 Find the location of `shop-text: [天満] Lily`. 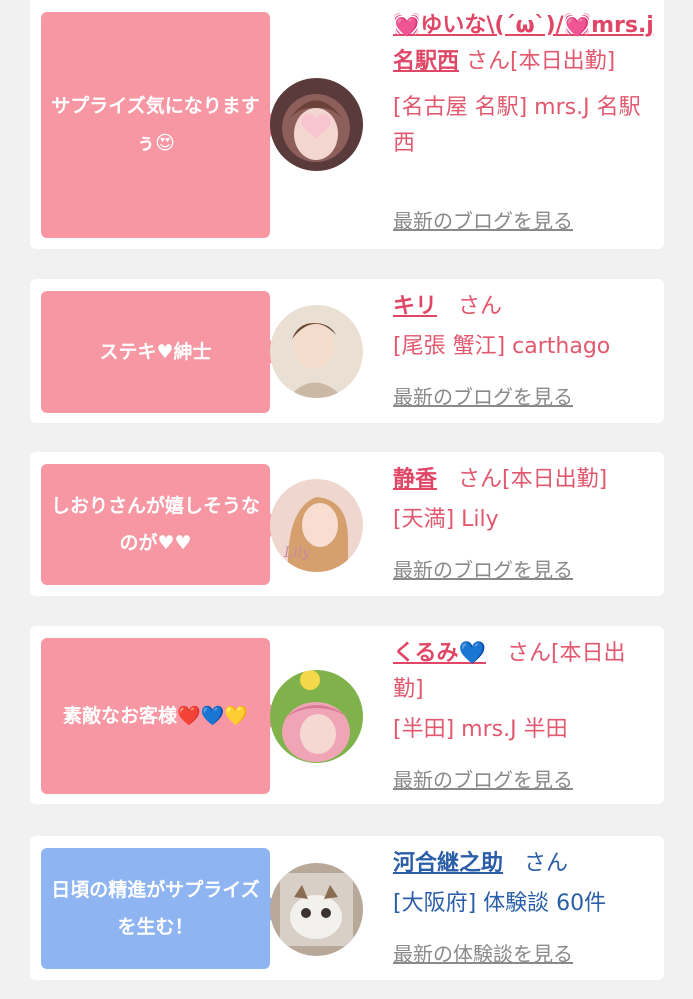

shop-text: [天満] Lily is located at coordinates (446, 519).